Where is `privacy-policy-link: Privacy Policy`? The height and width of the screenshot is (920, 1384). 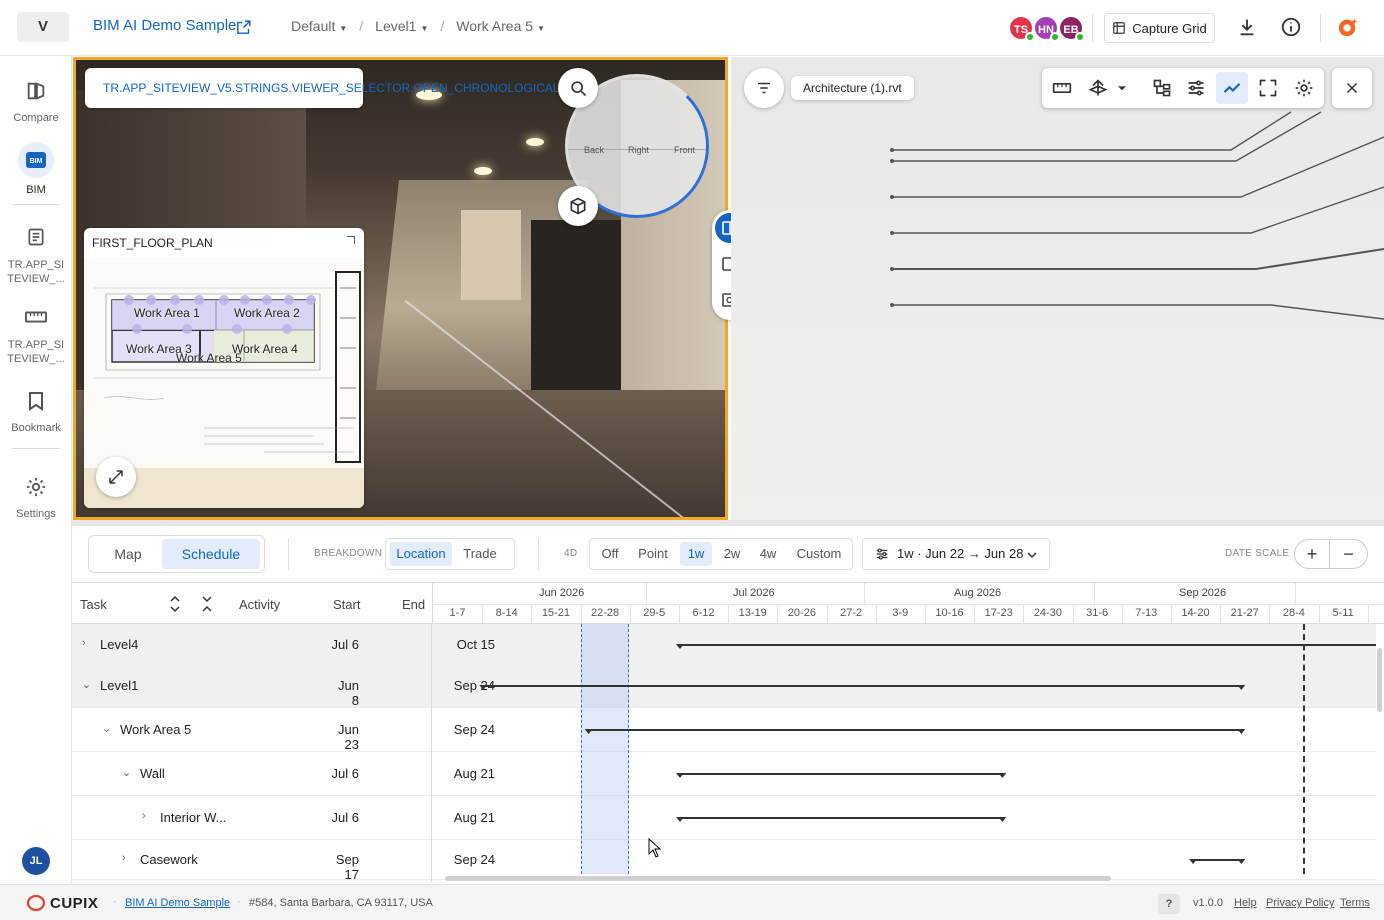 privacy-policy-link: Privacy Policy is located at coordinates (1300, 903).